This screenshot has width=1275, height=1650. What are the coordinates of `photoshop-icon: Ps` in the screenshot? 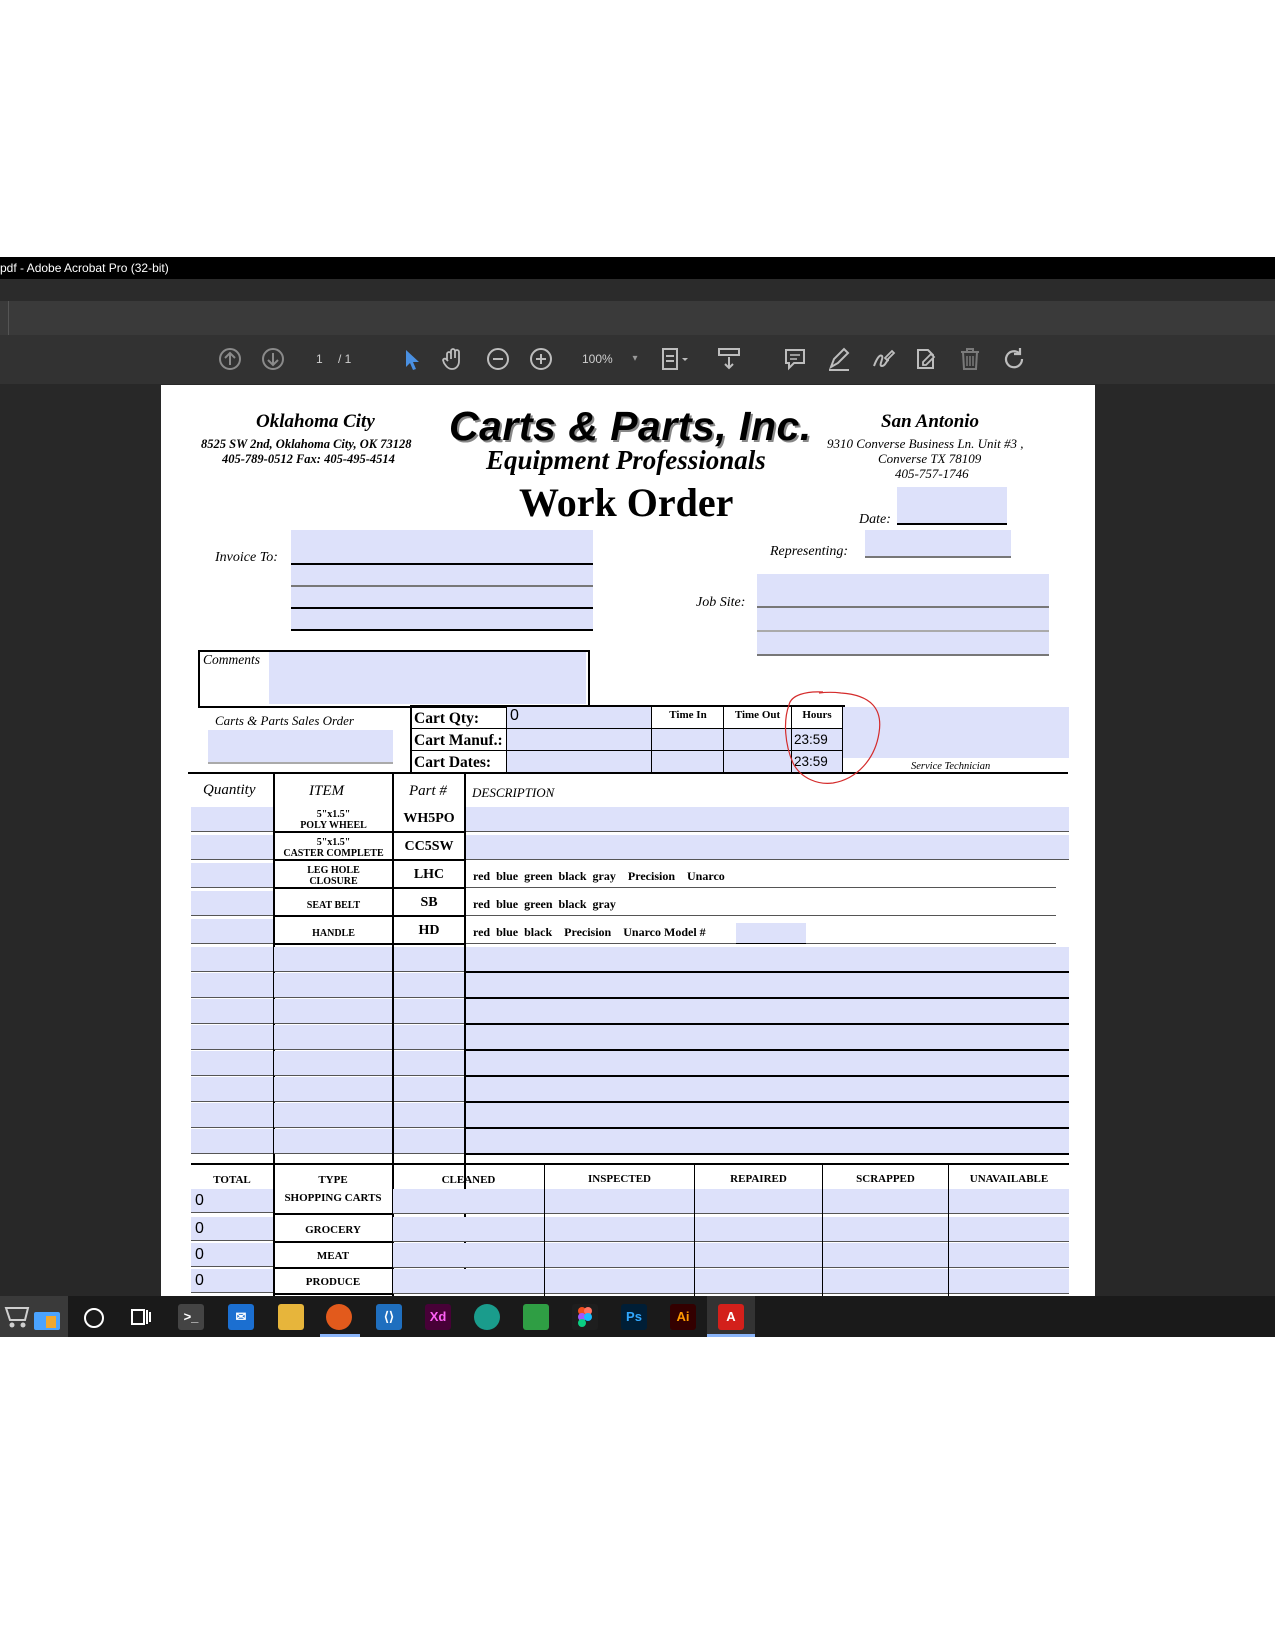 It's located at (634, 1317).